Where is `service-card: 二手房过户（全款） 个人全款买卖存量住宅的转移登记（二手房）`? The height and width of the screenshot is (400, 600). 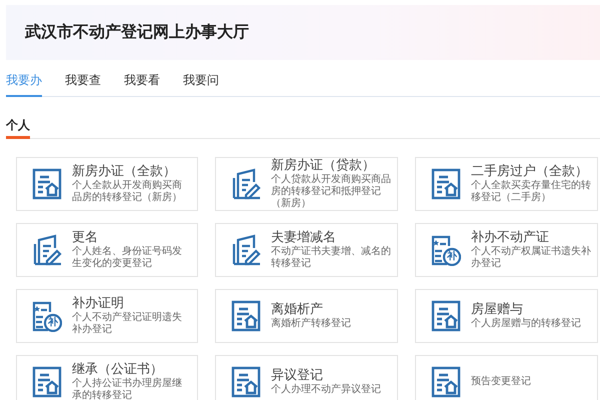 service-card: 二手房过户（全款） 个人全款买卖存量住宅的转移登记（二手房） is located at coordinates (506, 184).